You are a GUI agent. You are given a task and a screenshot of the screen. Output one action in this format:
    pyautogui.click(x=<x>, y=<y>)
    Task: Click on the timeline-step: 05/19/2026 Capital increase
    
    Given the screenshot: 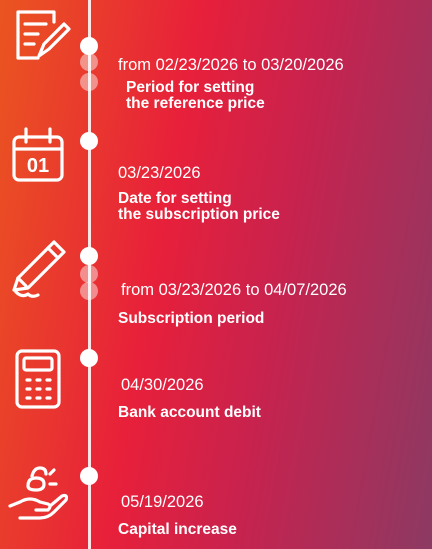 What is the action you would take?
    pyautogui.click(x=274, y=515)
    